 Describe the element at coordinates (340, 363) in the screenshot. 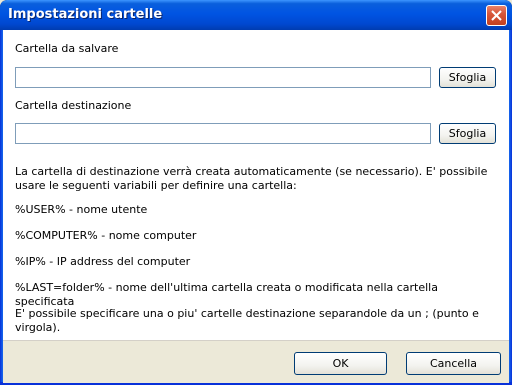

I see `ok-button: OK` at that location.